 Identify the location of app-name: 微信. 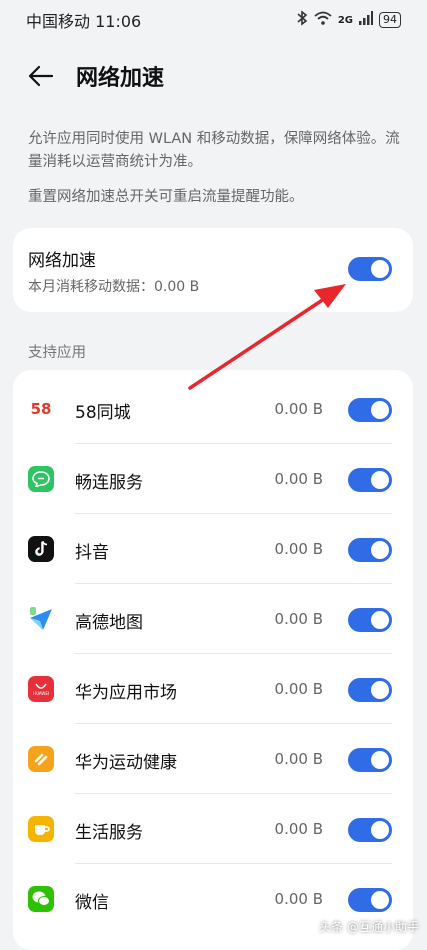
(92, 903).